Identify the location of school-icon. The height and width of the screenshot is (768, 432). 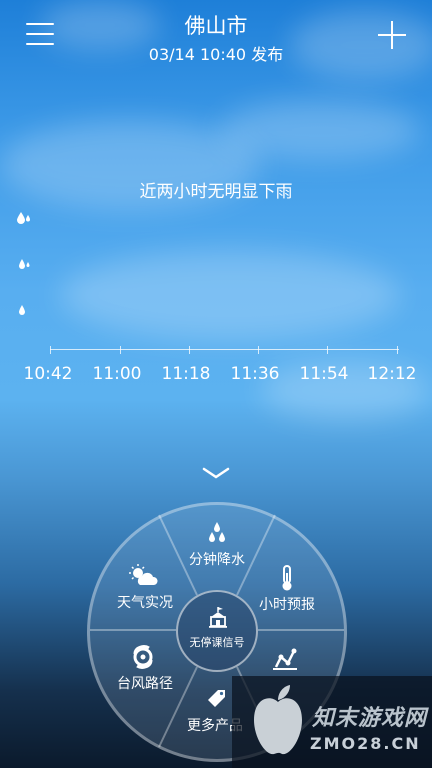
(218, 617).